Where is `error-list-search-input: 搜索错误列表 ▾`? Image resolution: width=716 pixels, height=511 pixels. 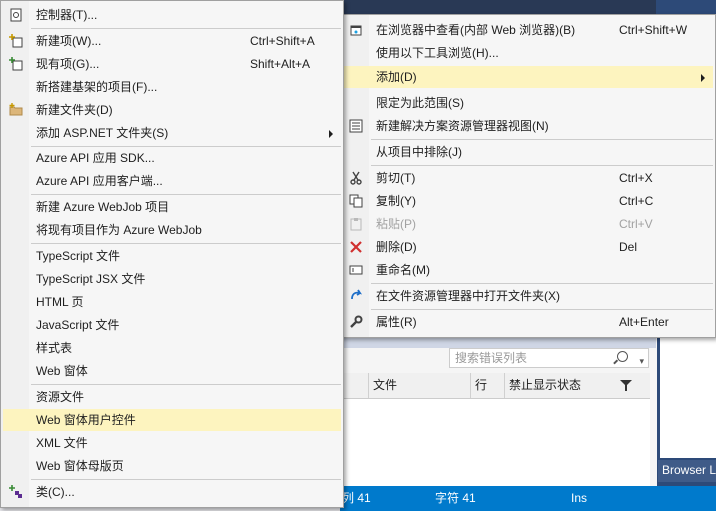
error-list-search-input: 搜索错误列表 ▾ is located at coordinates (549, 358).